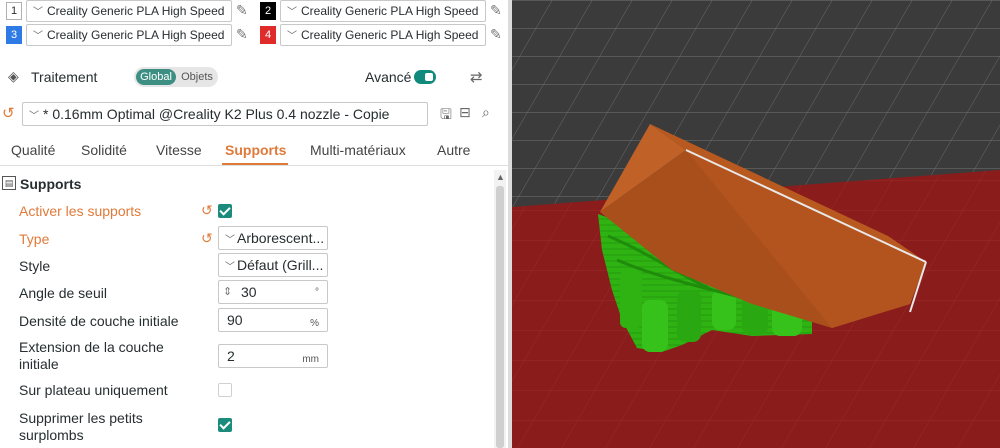 Image resolution: width=1000 pixels, height=448 pixels. What do you see at coordinates (425, 77) in the screenshot?
I see `advanced-toggle` at bounding box center [425, 77].